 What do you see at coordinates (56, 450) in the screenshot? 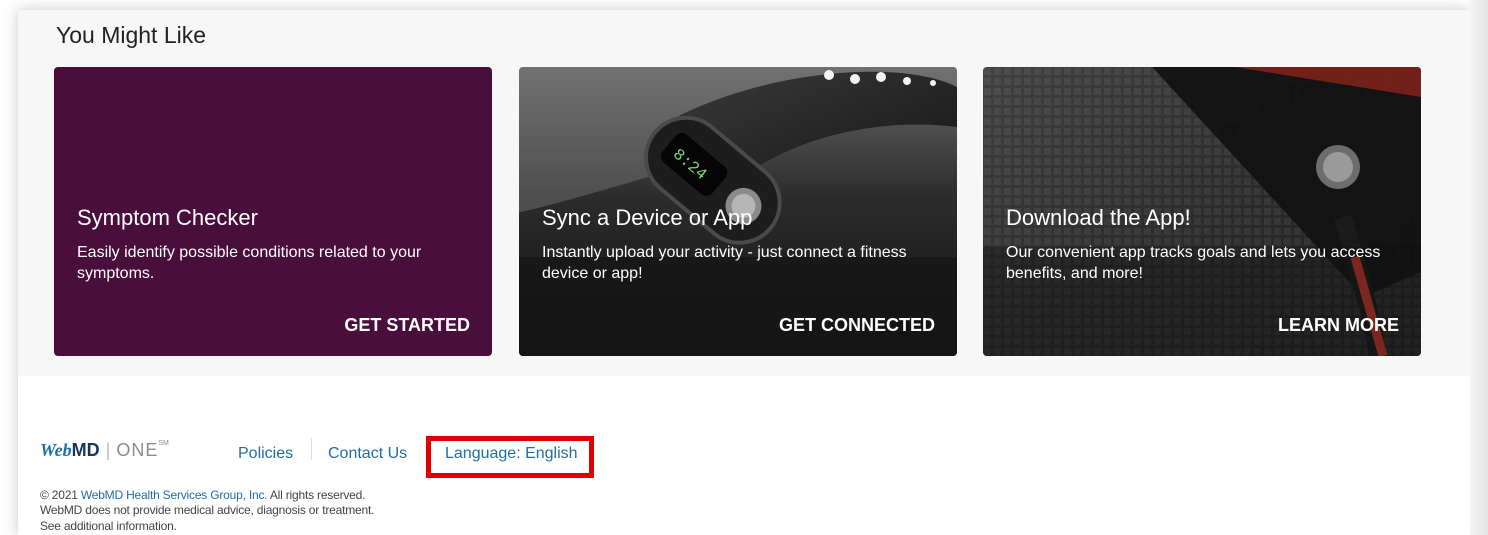
I see `logo-web-text: Web` at bounding box center [56, 450].